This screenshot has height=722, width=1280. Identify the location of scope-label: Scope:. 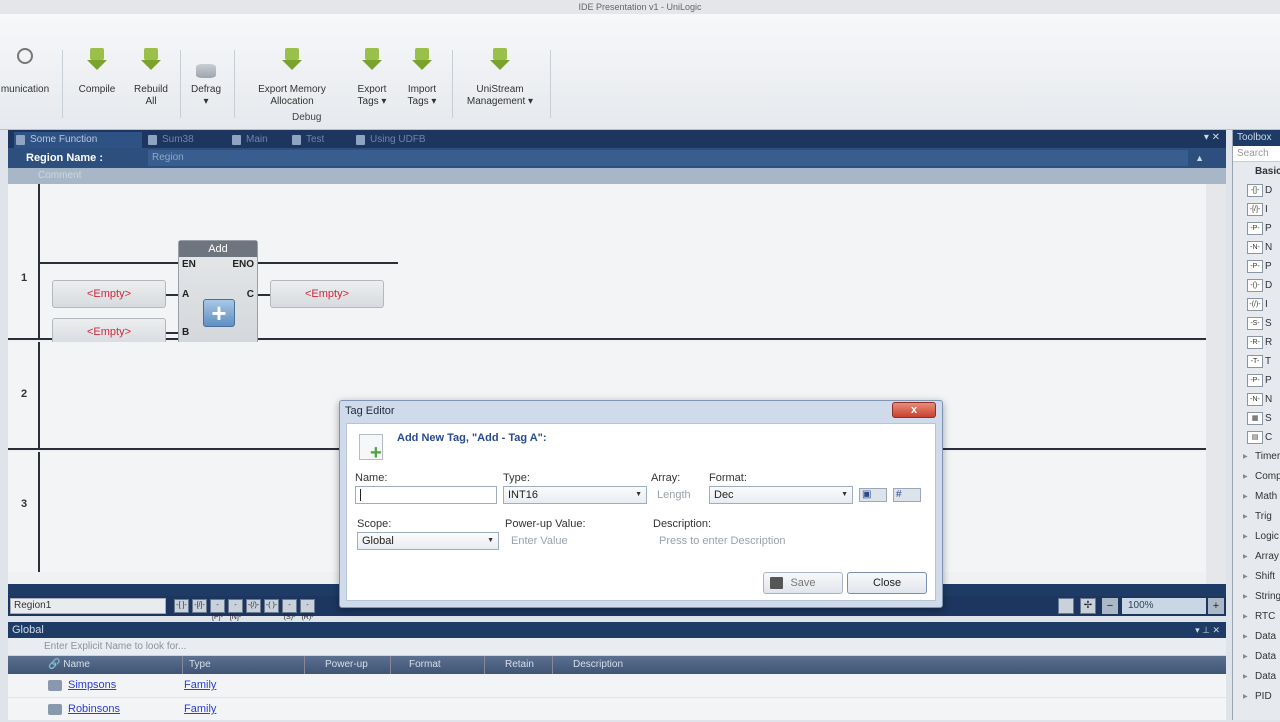
(374, 524).